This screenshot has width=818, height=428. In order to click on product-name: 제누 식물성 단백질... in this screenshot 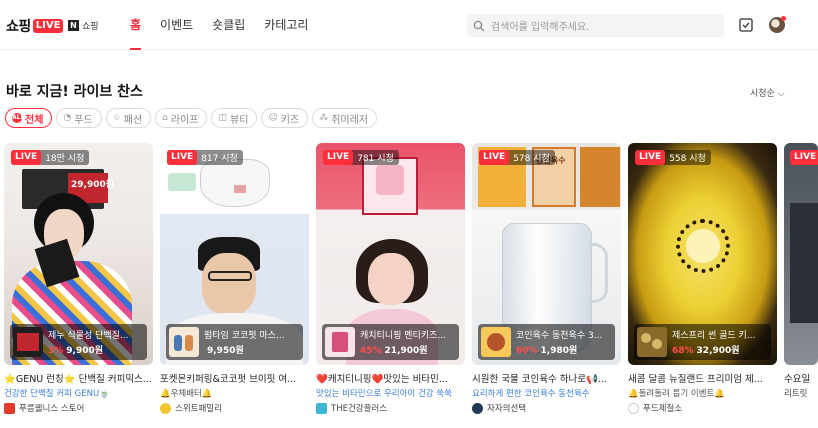, I will do `click(88, 336)`.